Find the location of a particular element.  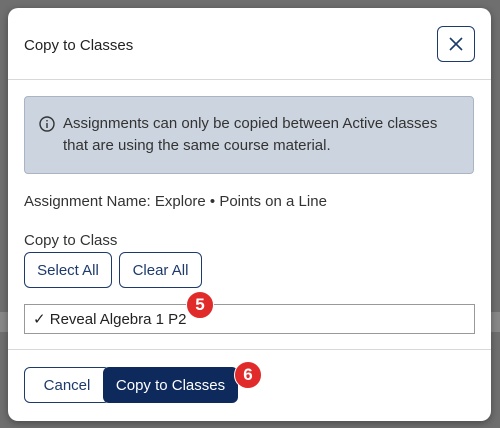

close-icon is located at coordinates (456, 44).